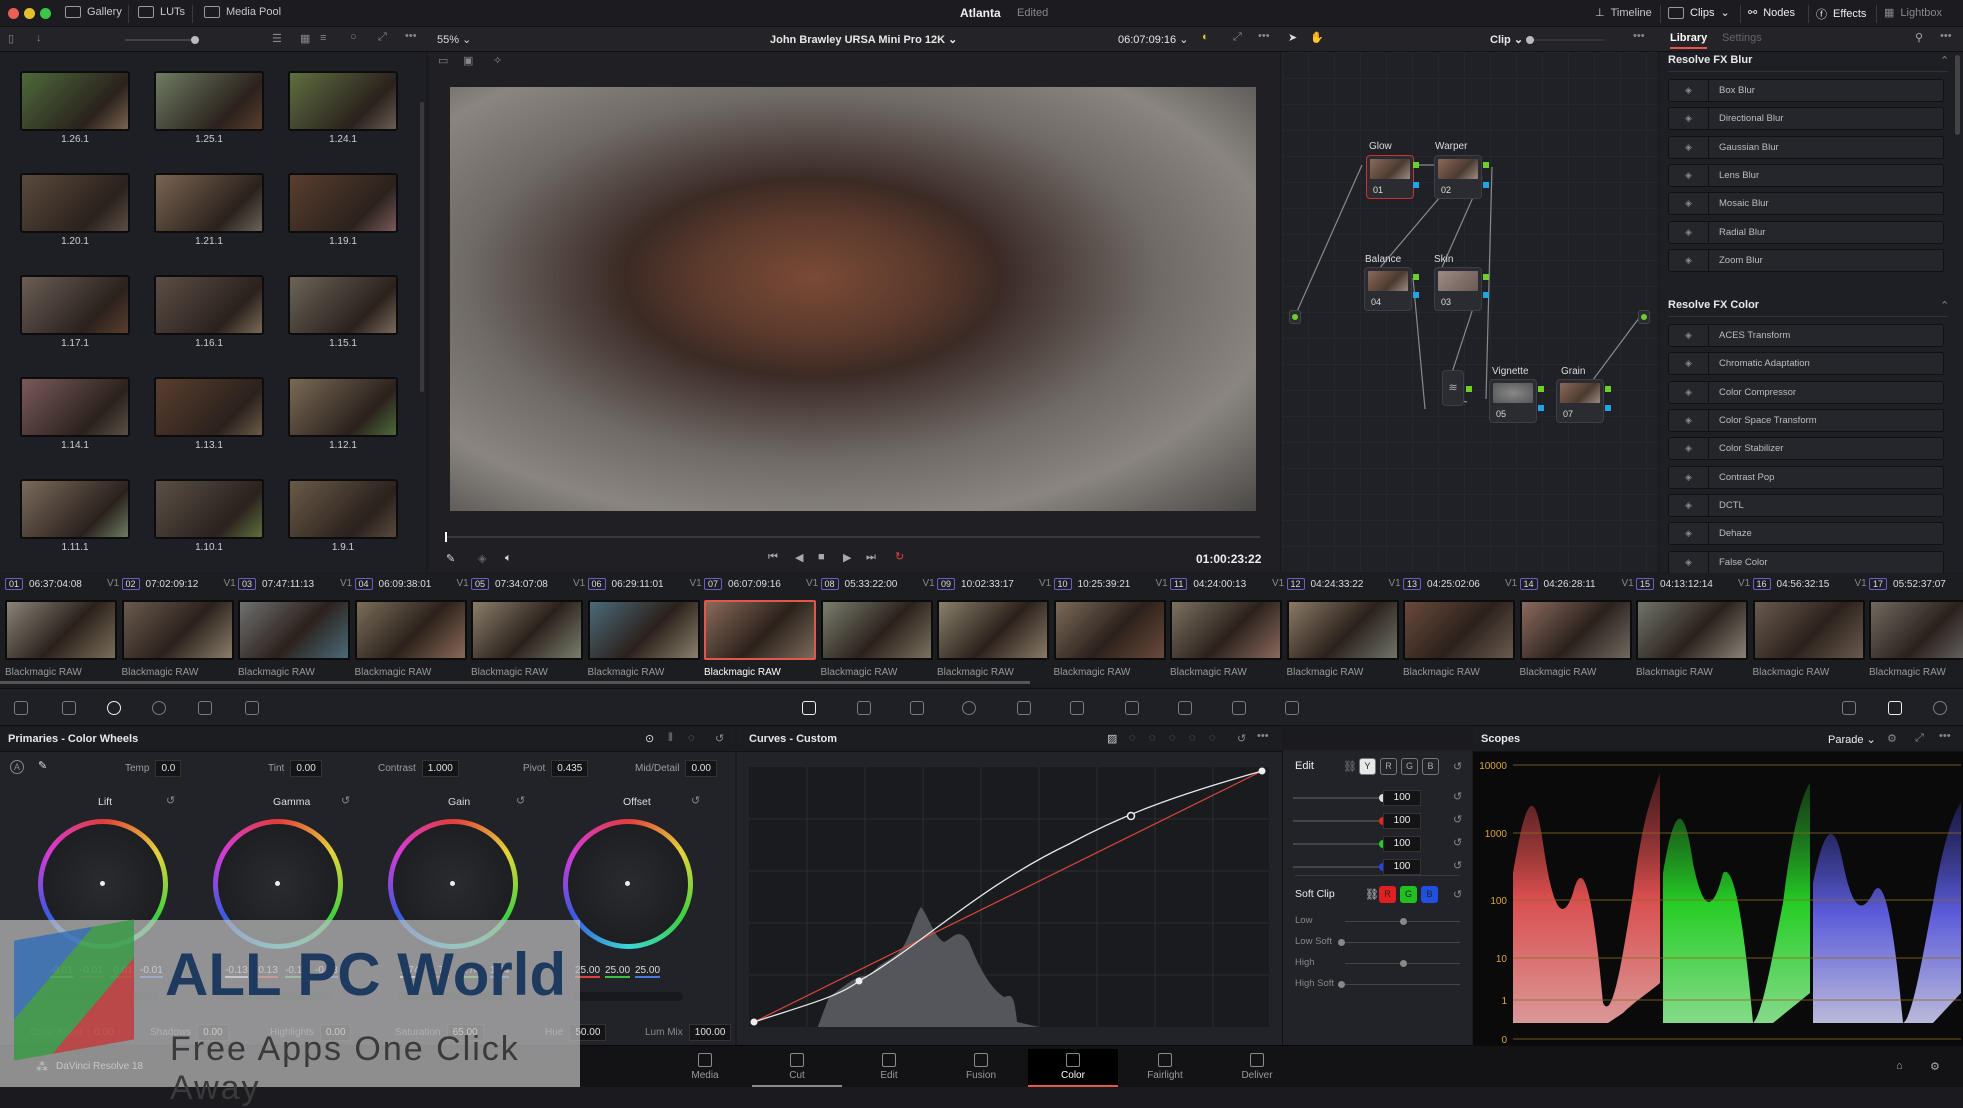 Image resolution: width=1963 pixels, height=1108 pixels. What do you see at coordinates (45, 13) in the screenshot?
I see `zoom-window-button` at bounding box center [45, 13].